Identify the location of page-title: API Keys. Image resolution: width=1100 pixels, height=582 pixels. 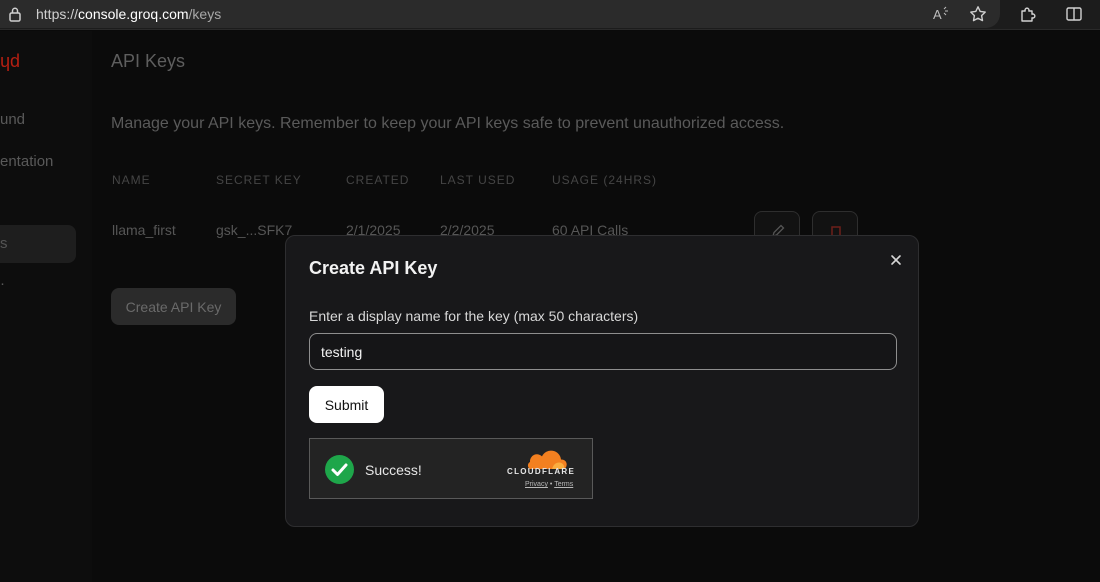
(148, 61).